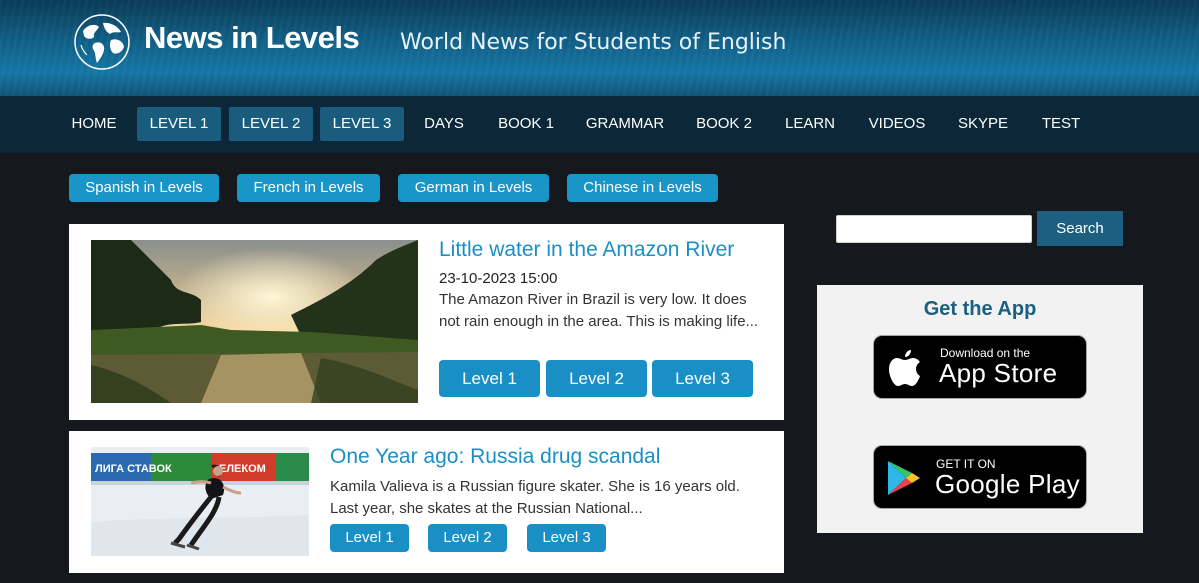 This screenshot has width=1199, height=583. I want to click on globe-logo-icon, so click(102, 42).